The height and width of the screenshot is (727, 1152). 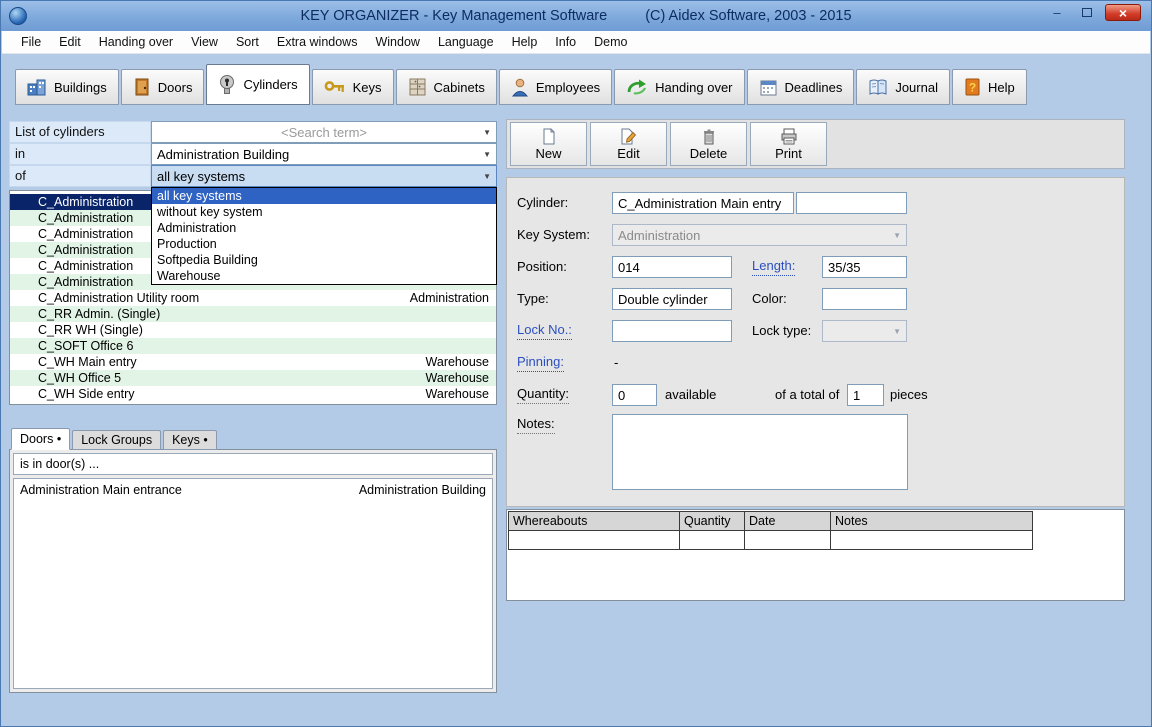 I want to click on menu-demo: Demo, so click(x=610, y=42).